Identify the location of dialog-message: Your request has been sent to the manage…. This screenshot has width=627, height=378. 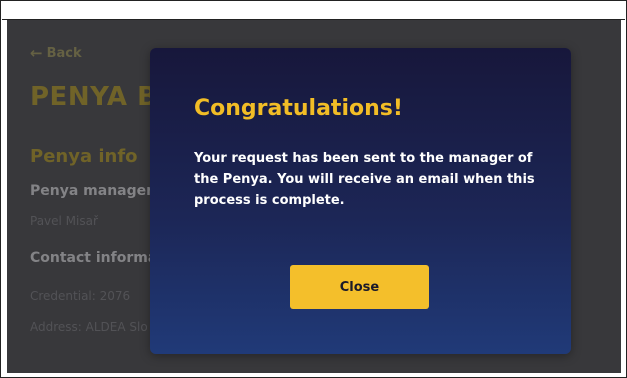
(364, 179).